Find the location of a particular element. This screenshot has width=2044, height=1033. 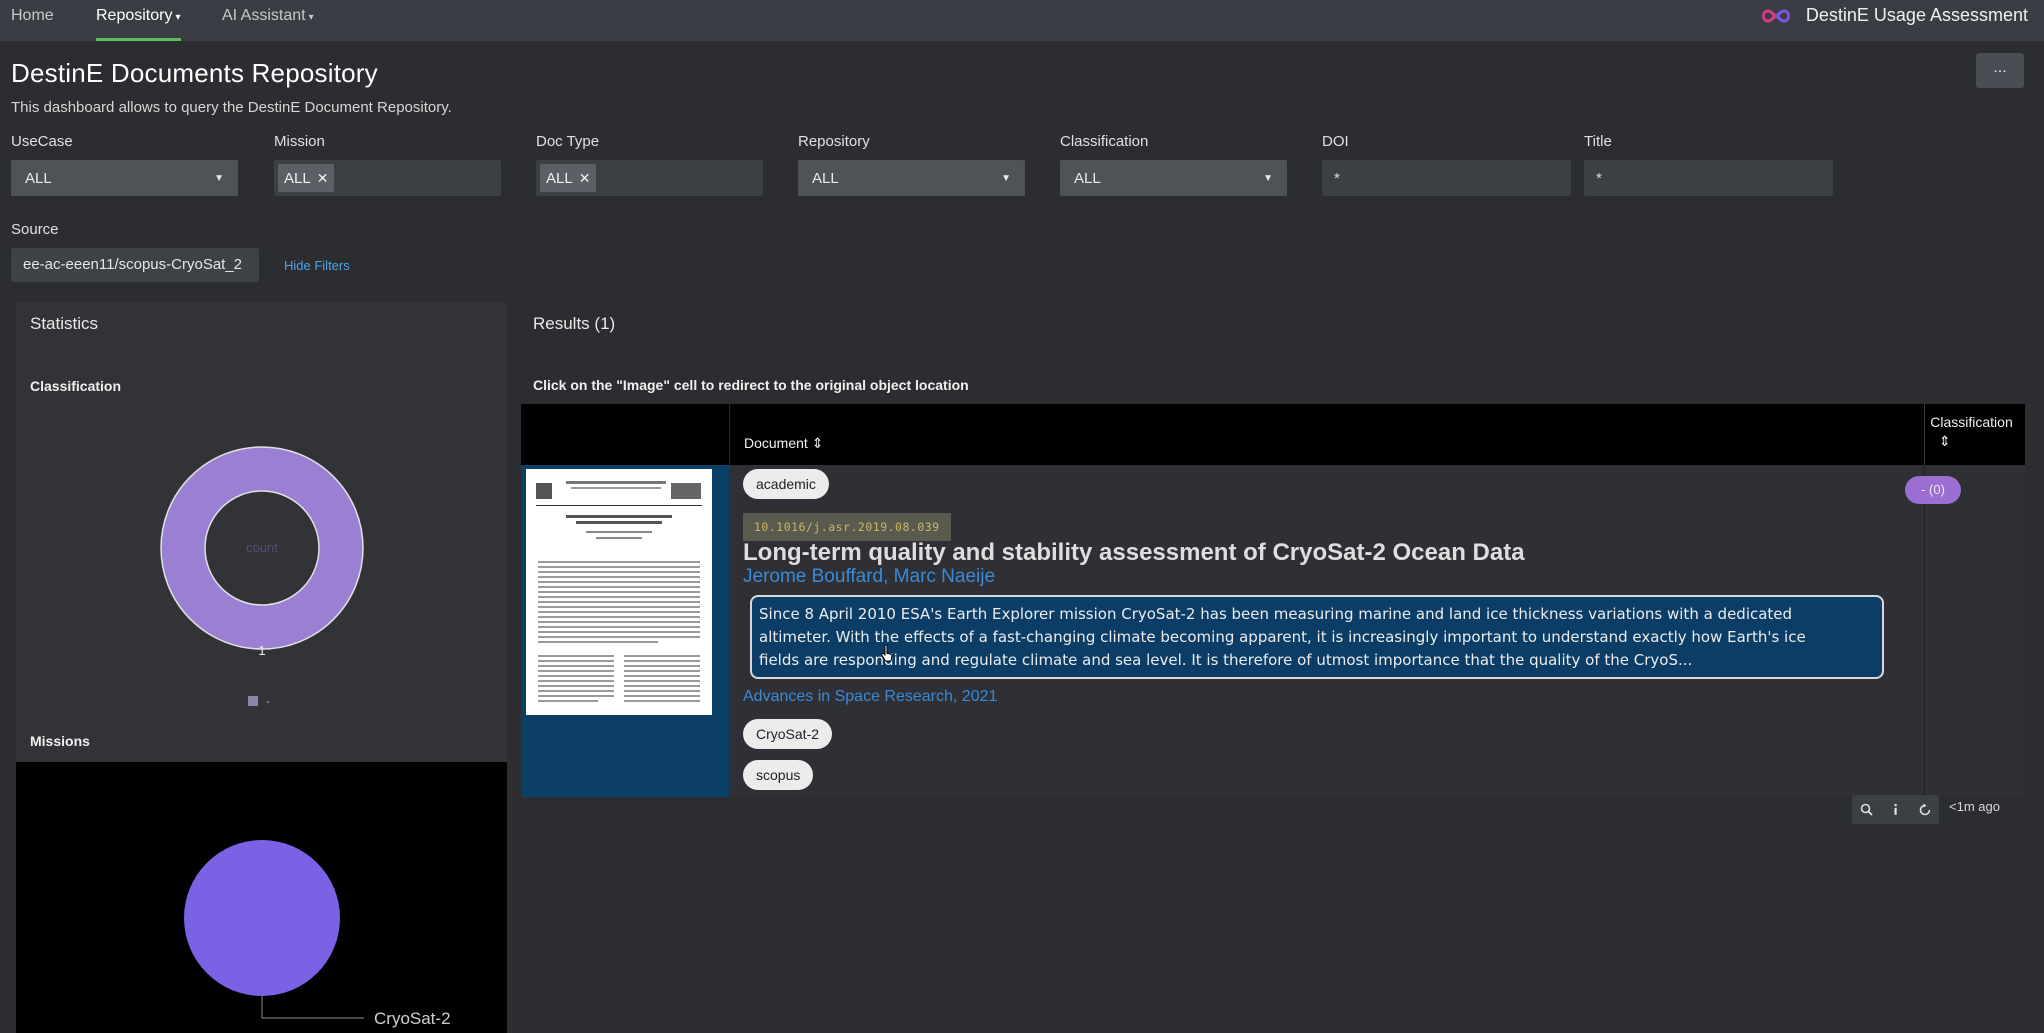

classification-badge: - (0) is located at coordinates (1933, 490).